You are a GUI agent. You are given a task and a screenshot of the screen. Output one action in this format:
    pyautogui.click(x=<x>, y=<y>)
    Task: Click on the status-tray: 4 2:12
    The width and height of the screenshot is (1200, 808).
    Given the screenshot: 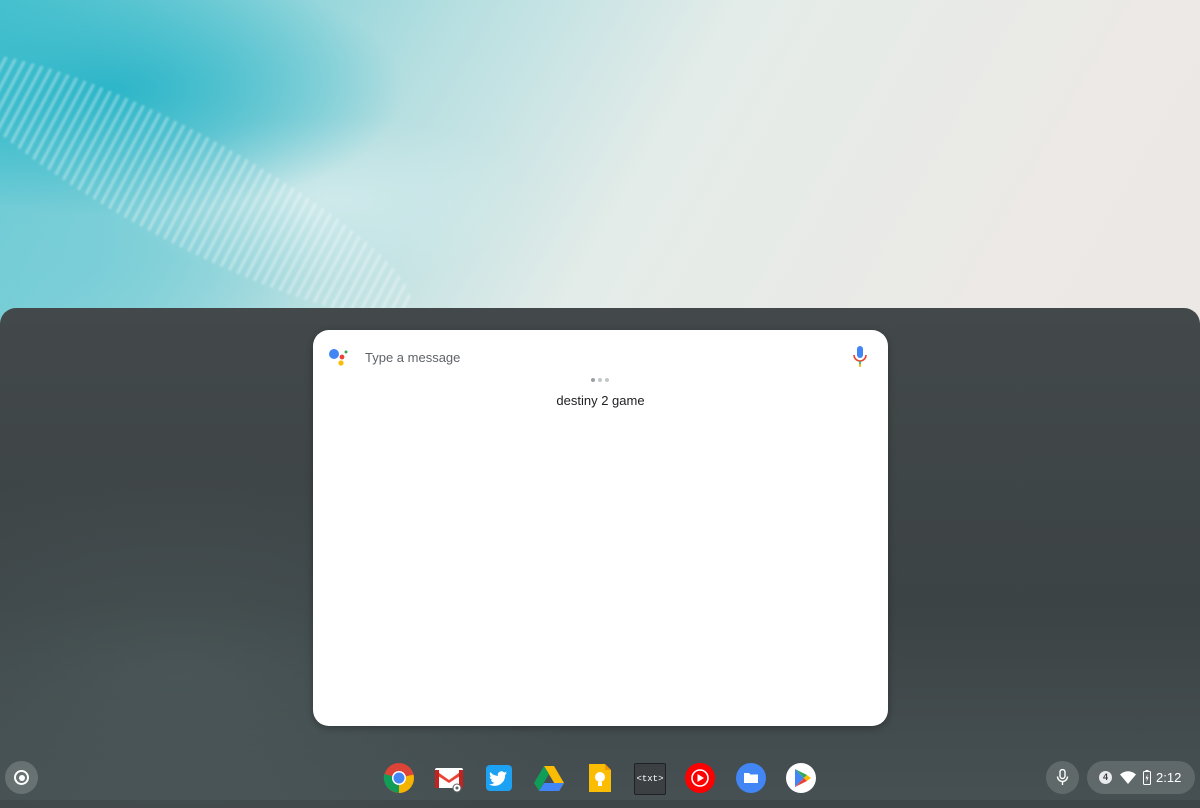 What is the action you would take?
    pyautogui.click(x=1141, y=777)
    